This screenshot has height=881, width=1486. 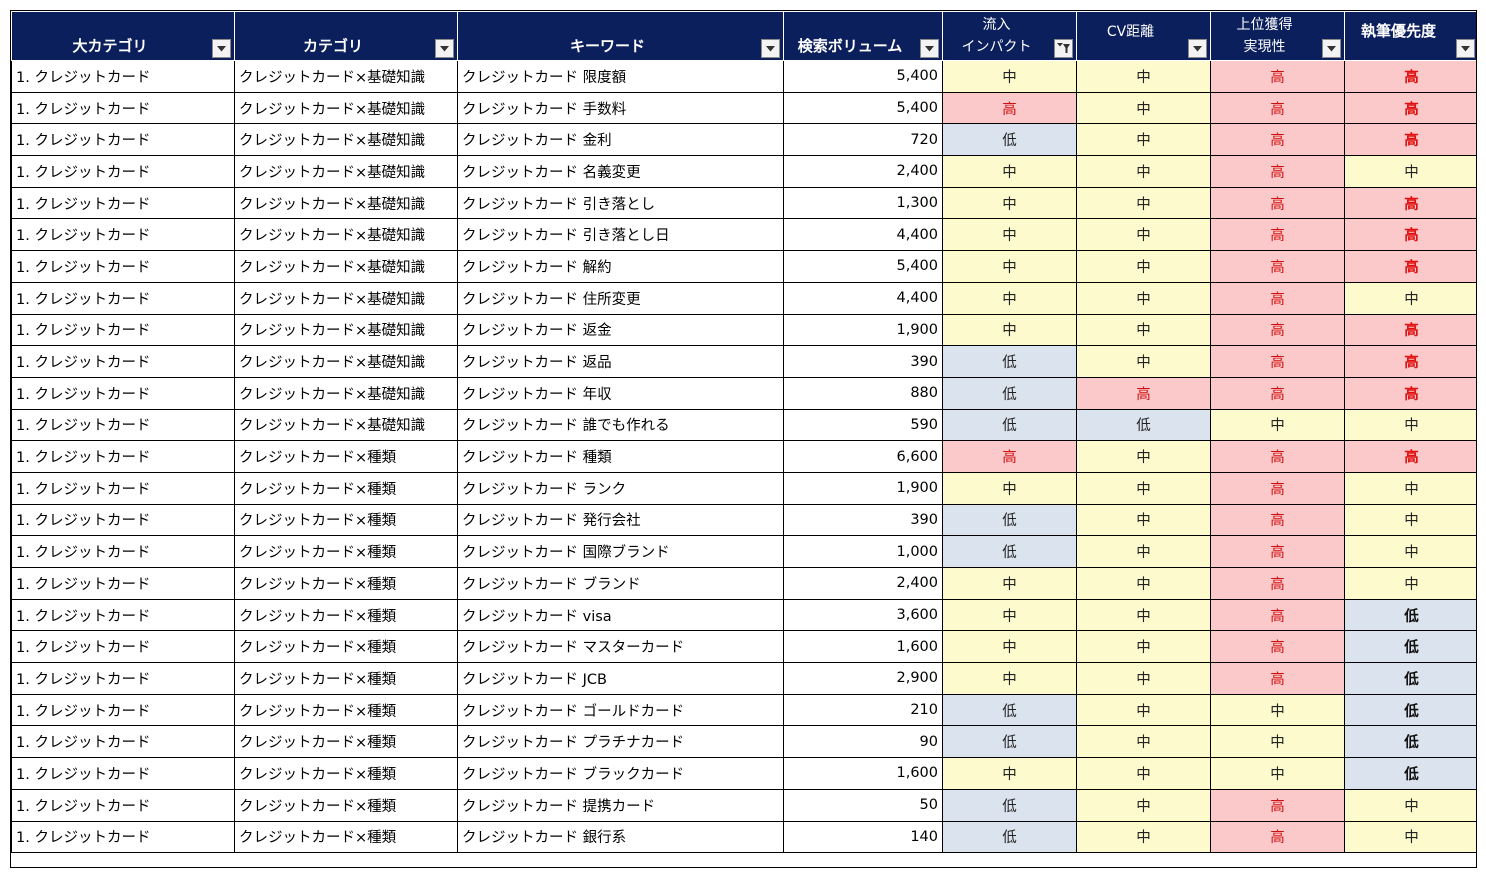 What do you see at coordinates (863, 393) in the screenshot?
I see `search-volume-cell: 880` at bounding box center [863, 393].